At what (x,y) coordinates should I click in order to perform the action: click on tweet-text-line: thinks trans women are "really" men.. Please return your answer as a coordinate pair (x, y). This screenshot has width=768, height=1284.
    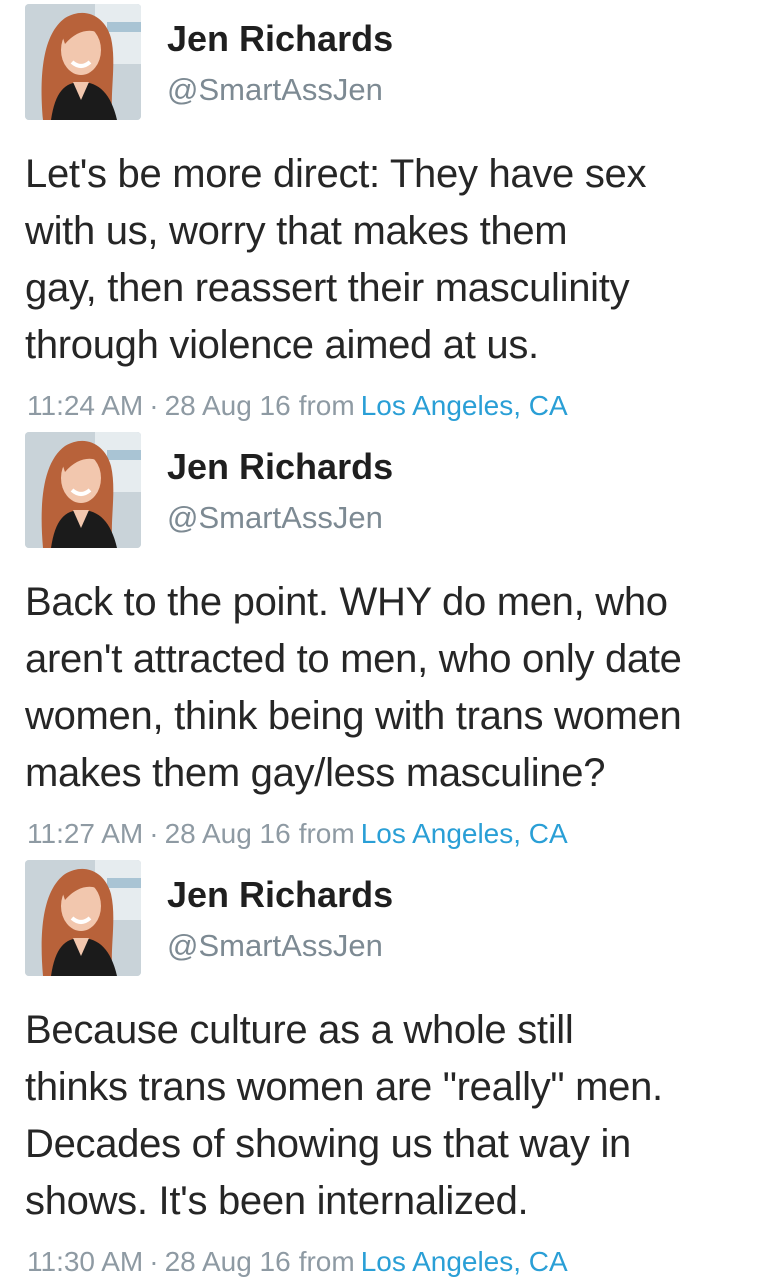
    Looking at the image, I should click on (344, 1087).